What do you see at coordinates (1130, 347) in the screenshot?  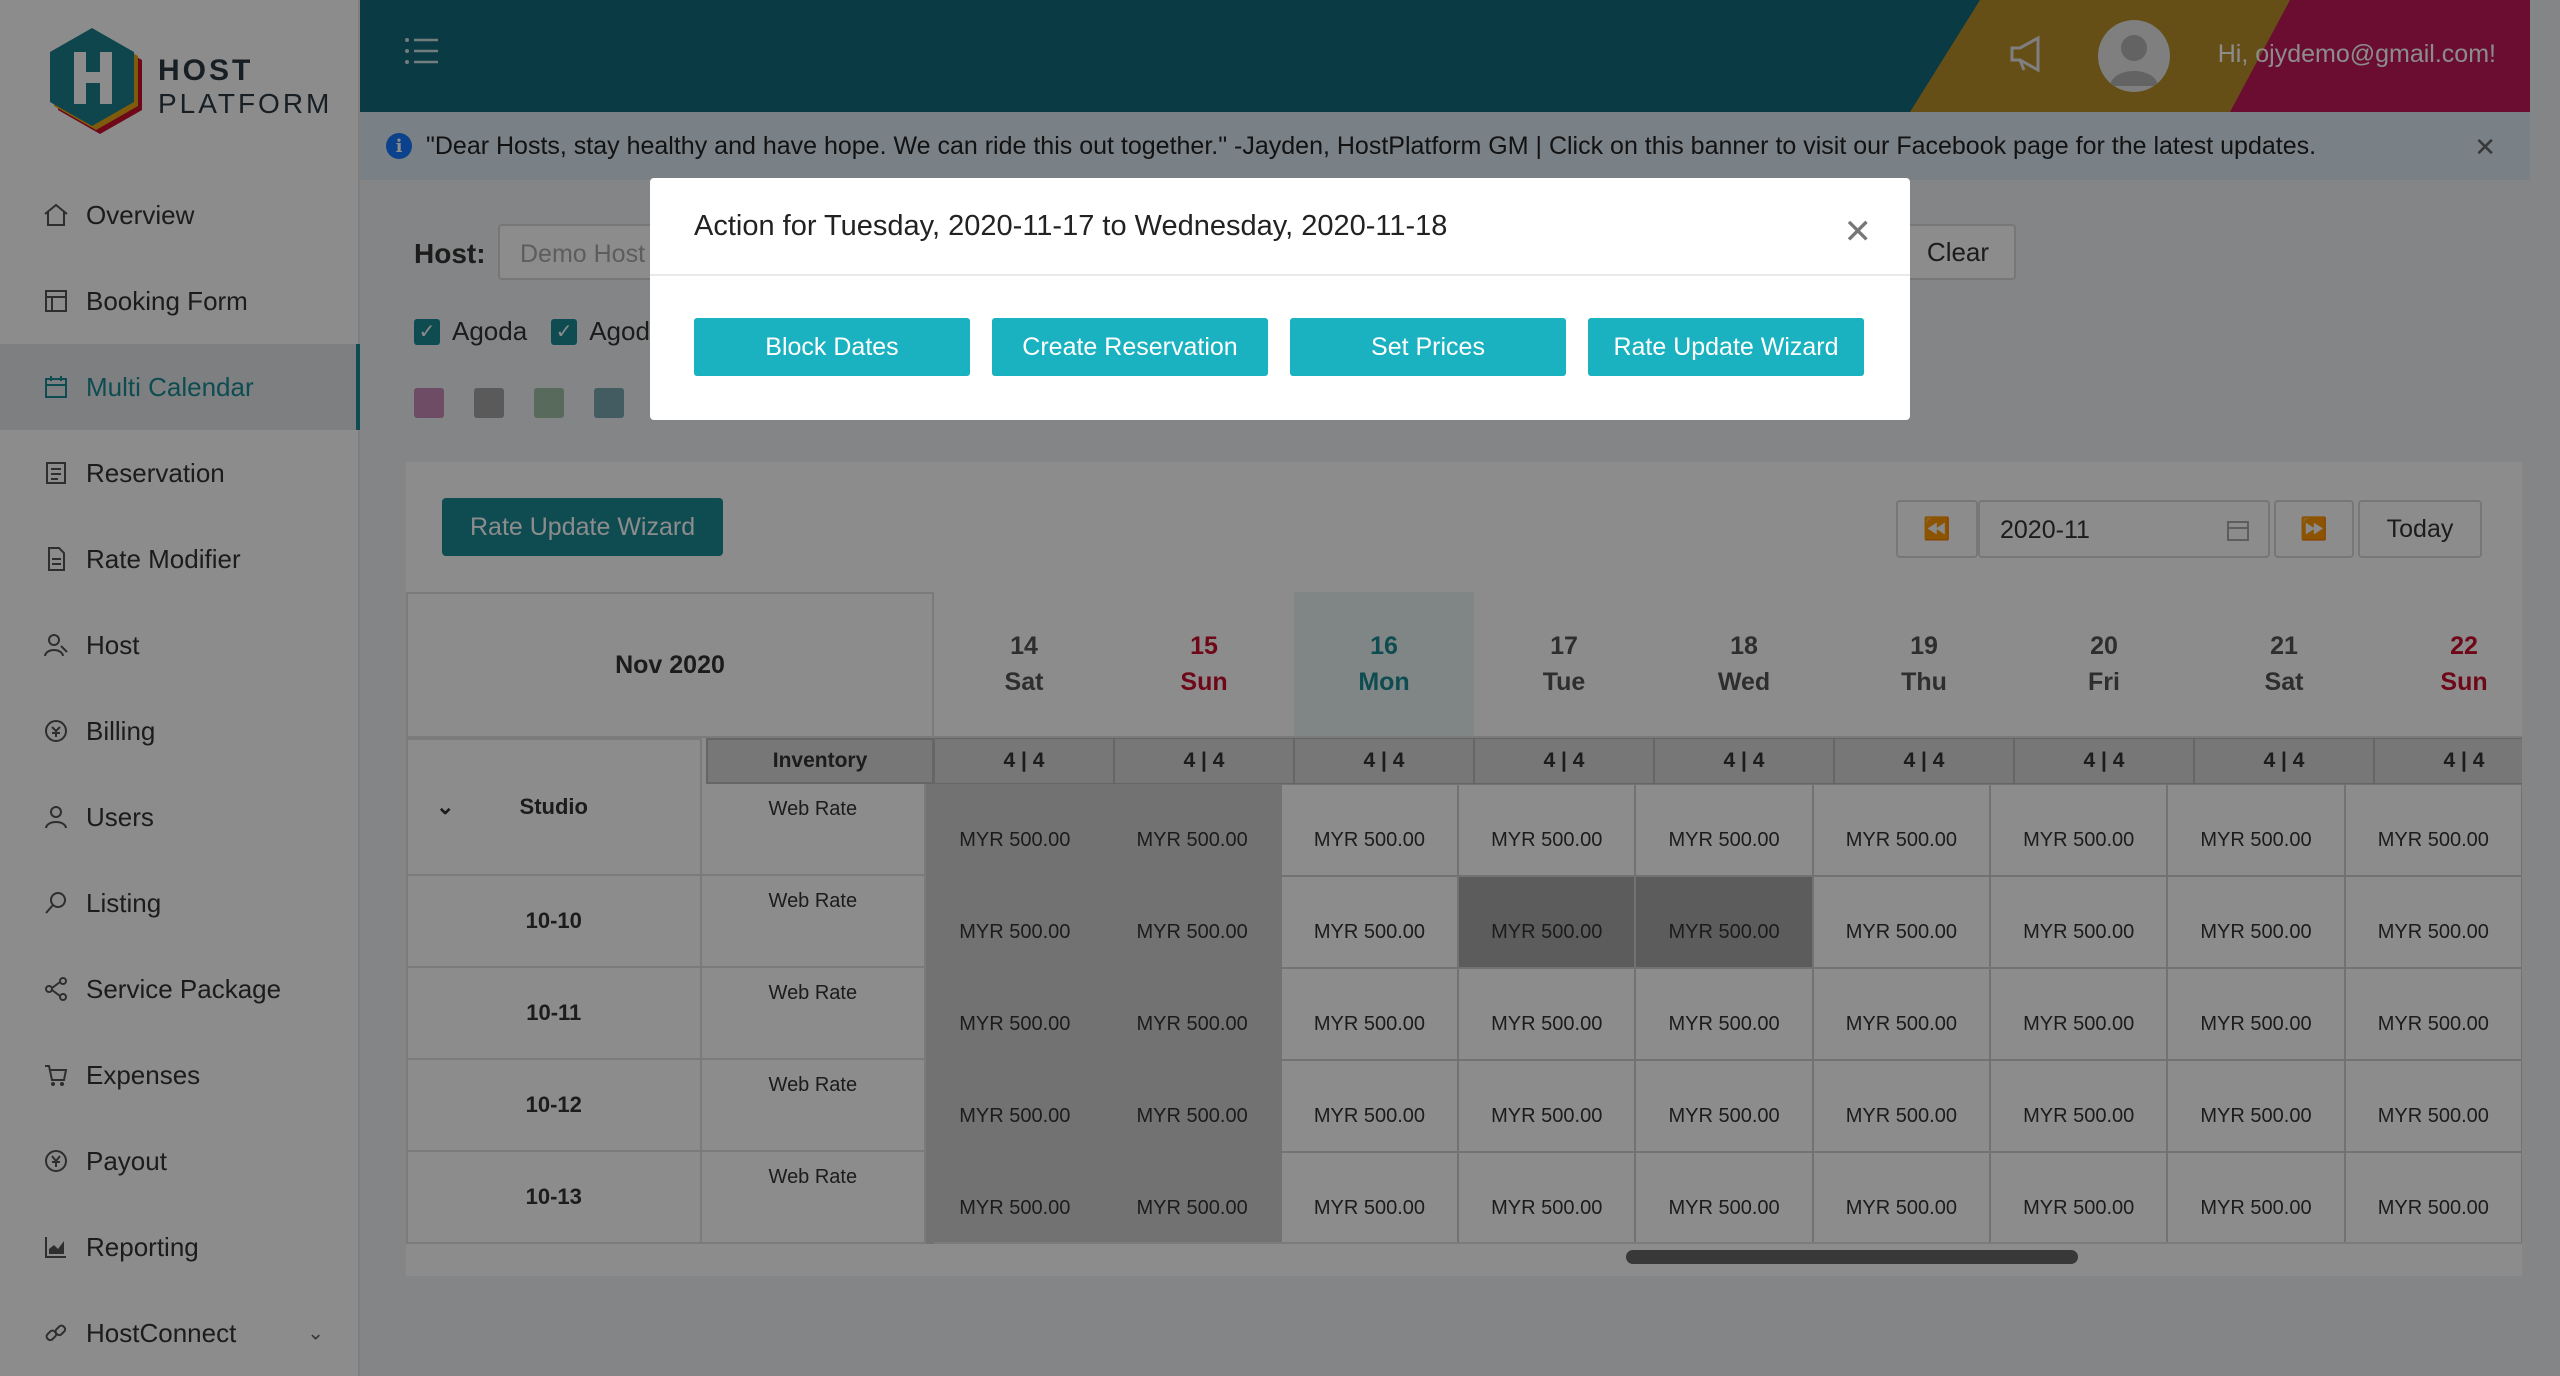 I see `create-reservation-button: Create Reservation` at bounding box center [1130, 347].